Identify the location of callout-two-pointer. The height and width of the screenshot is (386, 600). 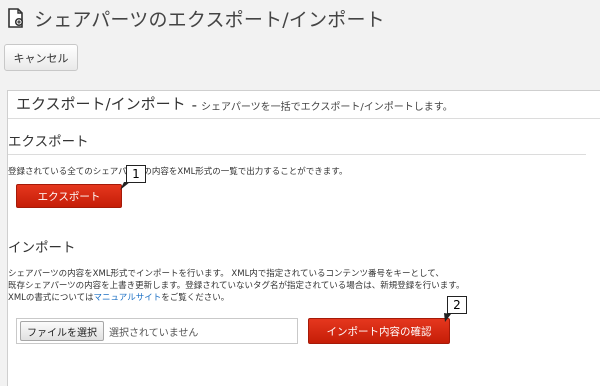
(447, 317).